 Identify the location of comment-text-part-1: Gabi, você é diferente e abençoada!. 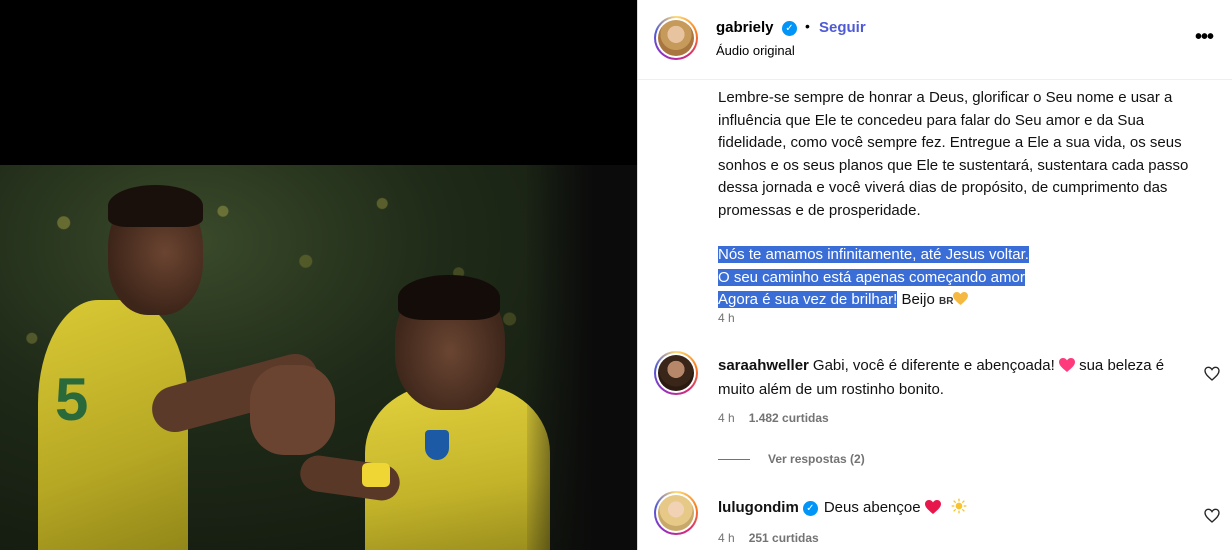
(935, 365).